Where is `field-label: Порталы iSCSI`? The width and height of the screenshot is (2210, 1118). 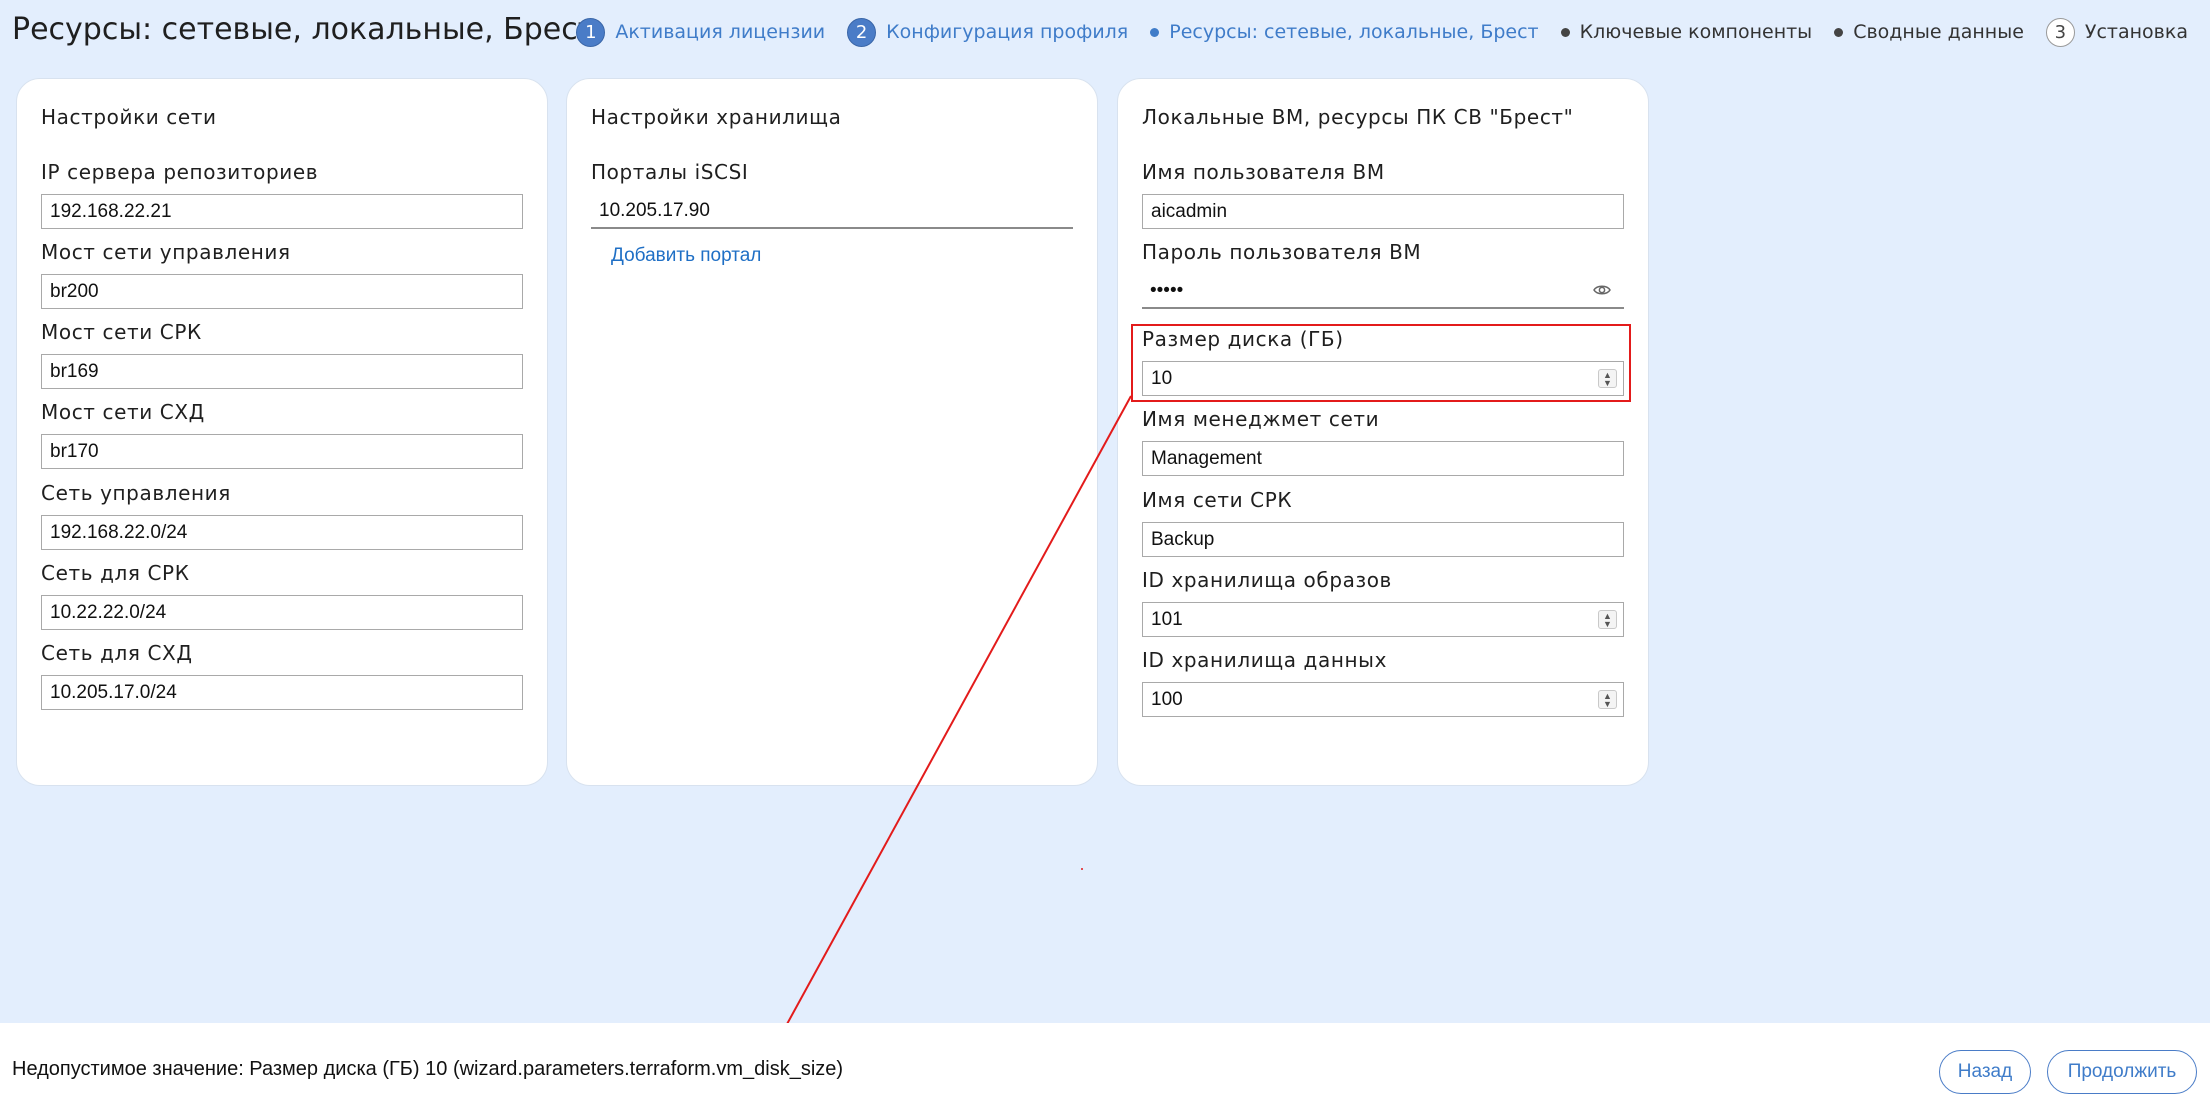 field-label: Порталы iSCSI is located at coordinates (670, 172).